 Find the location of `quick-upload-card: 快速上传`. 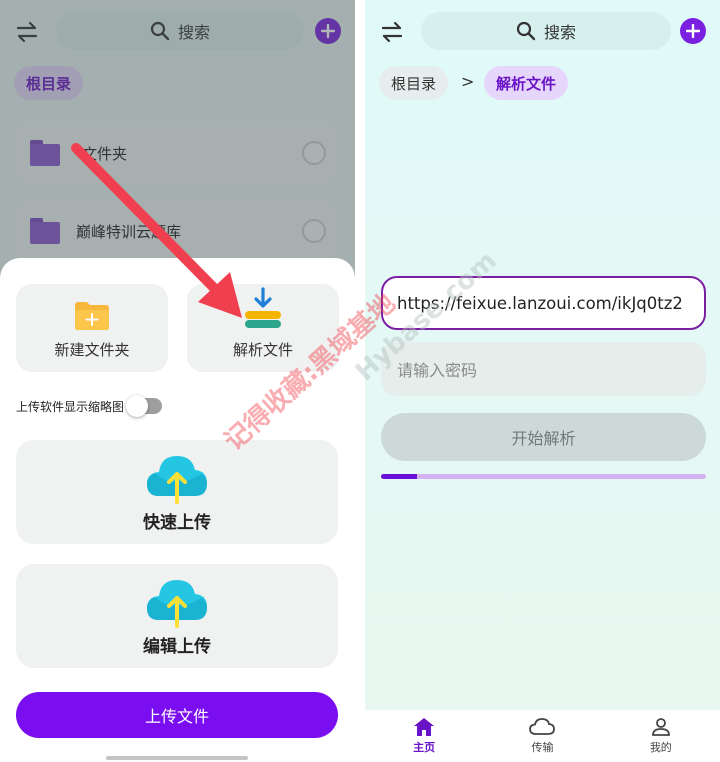

quick-upload-card: 快速上传 is located at coordinates (177, 492).